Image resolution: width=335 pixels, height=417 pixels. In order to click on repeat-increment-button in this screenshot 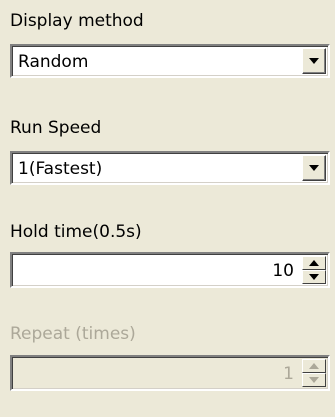, I will do `click(314, 366)`.